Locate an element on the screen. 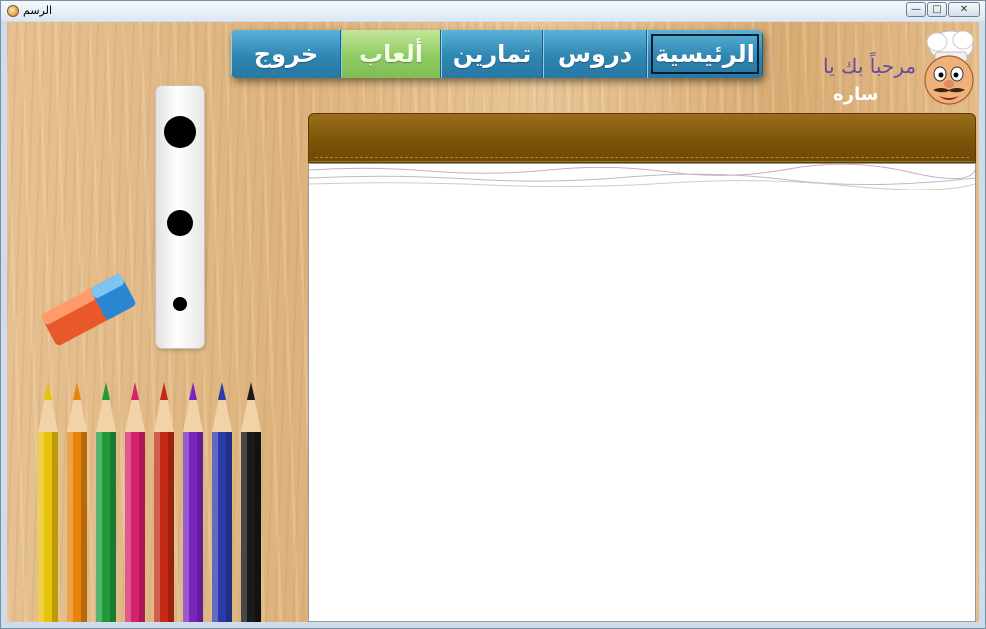  nav-lessons-button: دروس is located at coordinates (595, 54).